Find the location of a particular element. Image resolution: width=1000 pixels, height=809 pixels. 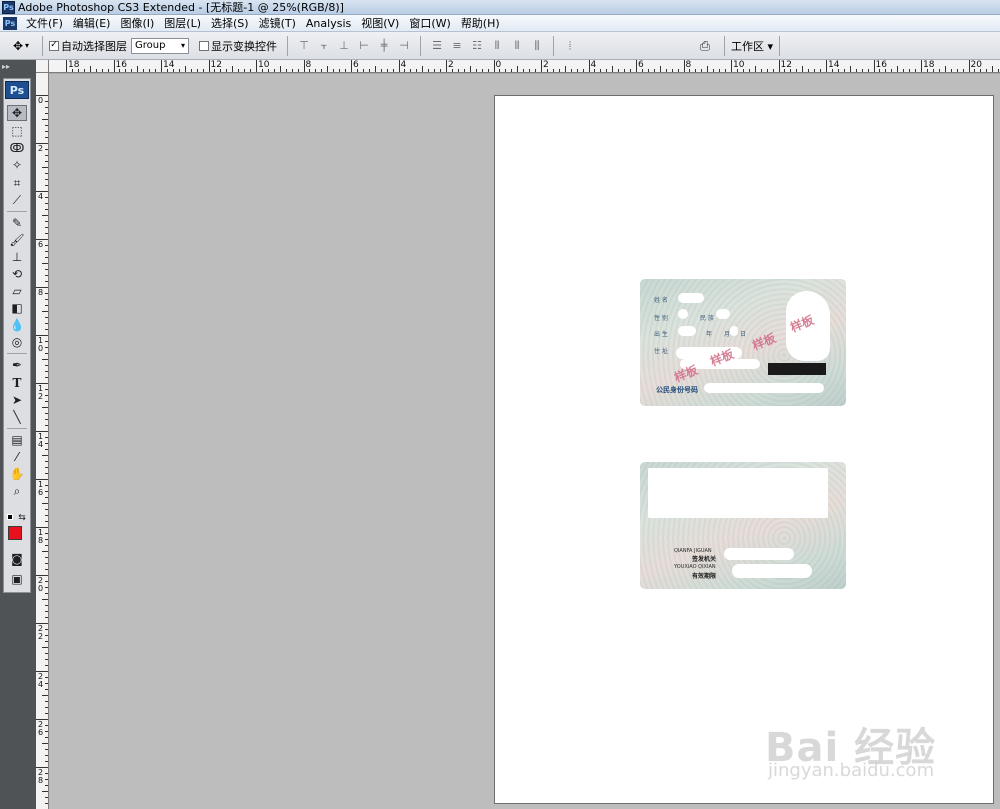

lasso-tool-icon: ↂ is located at coordinates (17, 148).